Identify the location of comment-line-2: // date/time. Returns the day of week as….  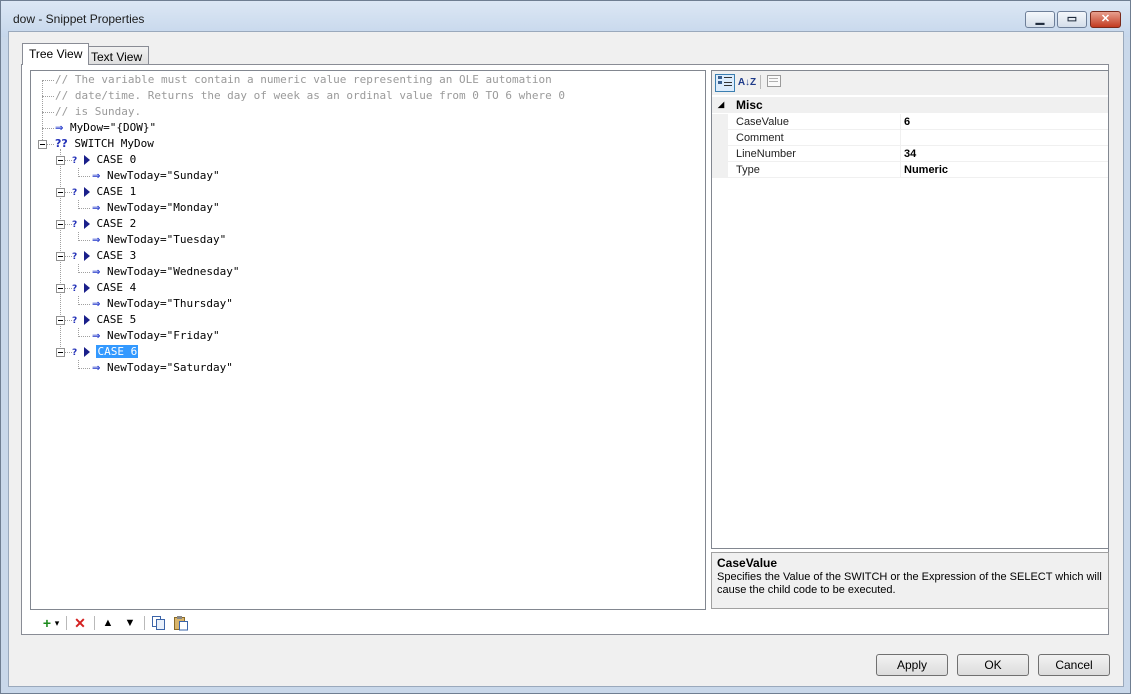
(310, 96).